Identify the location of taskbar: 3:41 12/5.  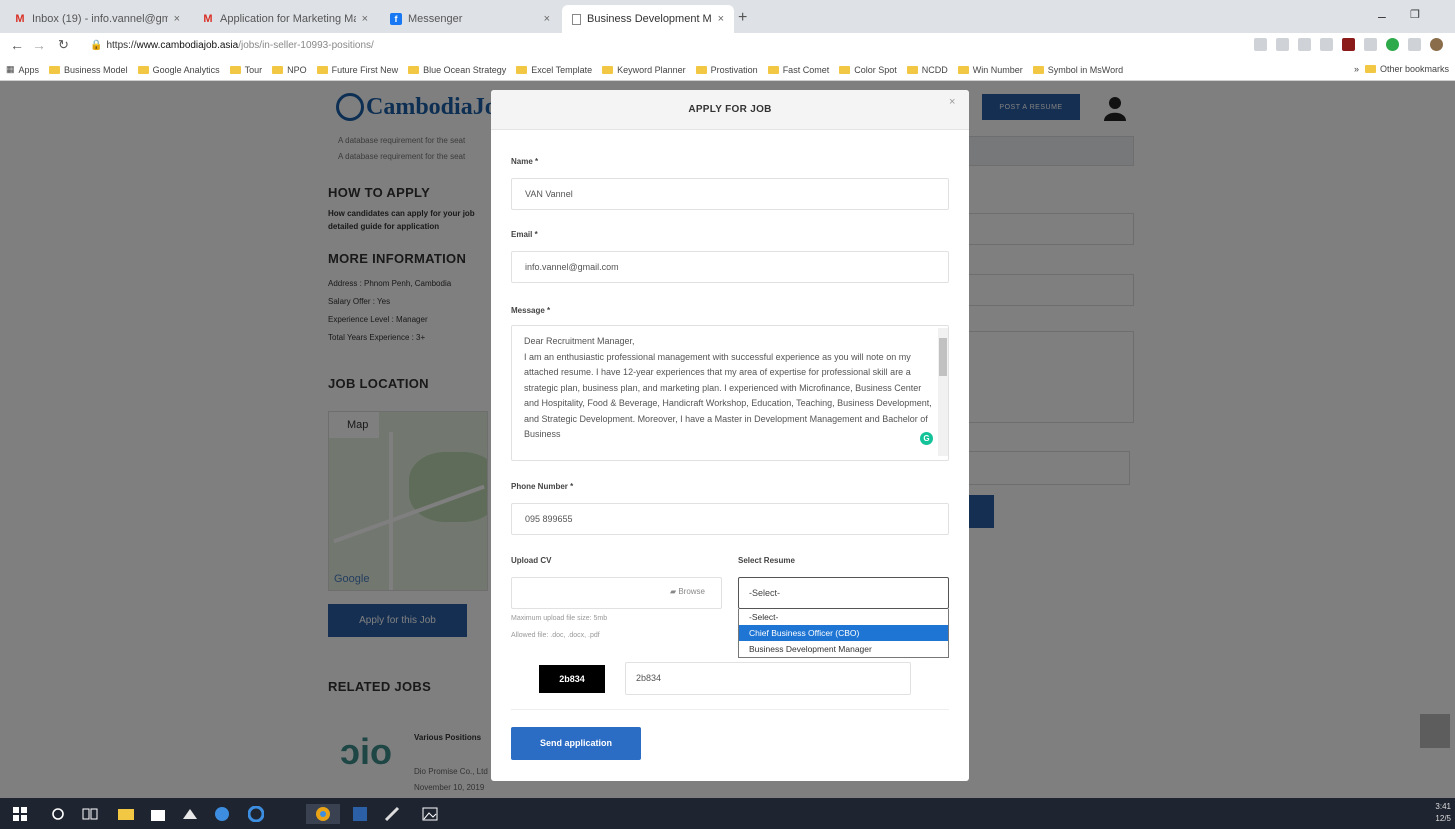
(727, 813).